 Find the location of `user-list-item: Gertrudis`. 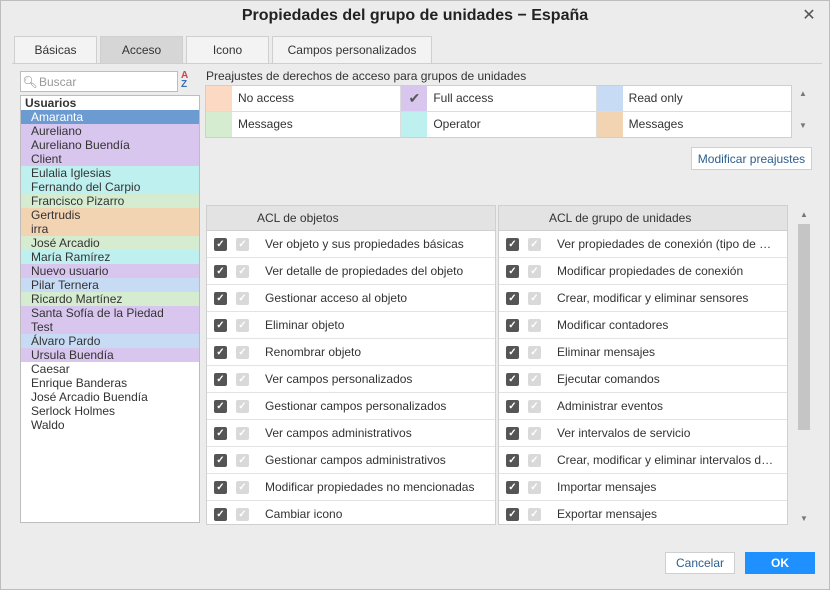

user-list-item: Gertrudis is located at coordinates (110, 215).